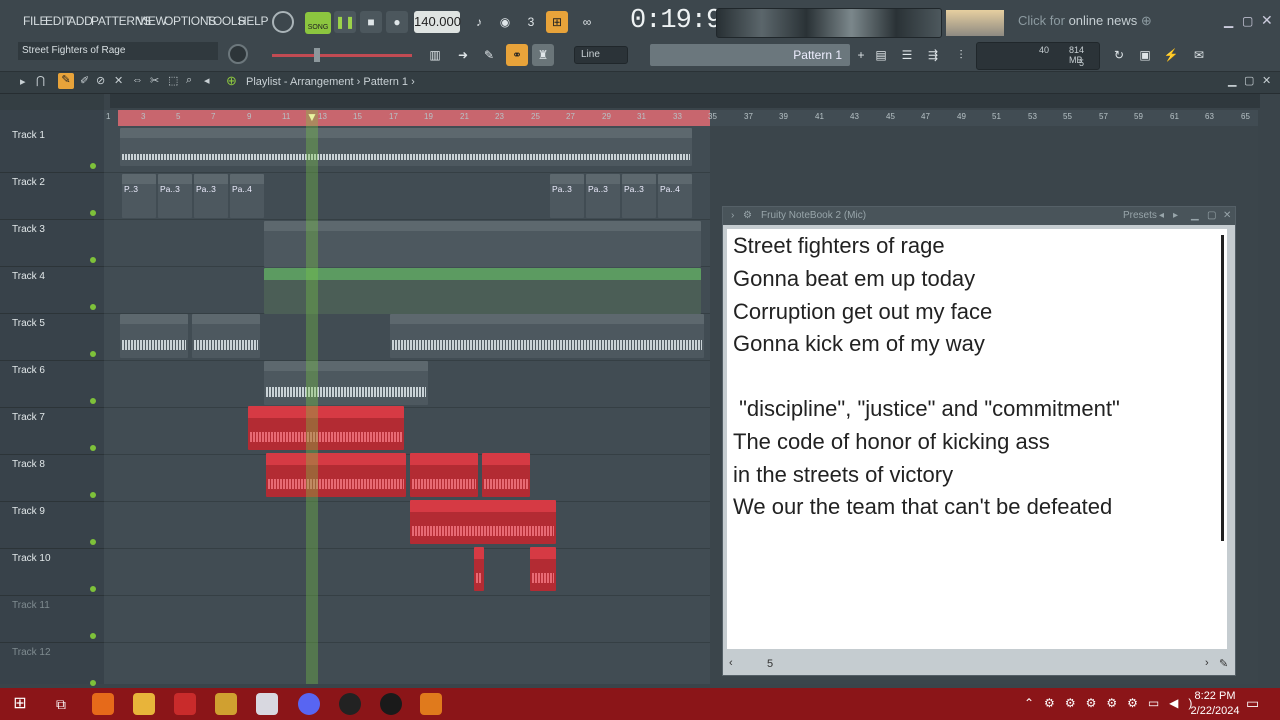  What do you see at coordinates (40, 80) in the screenshot?
I see `magnet-icon: ⋂` at bounding box center [40, 80].